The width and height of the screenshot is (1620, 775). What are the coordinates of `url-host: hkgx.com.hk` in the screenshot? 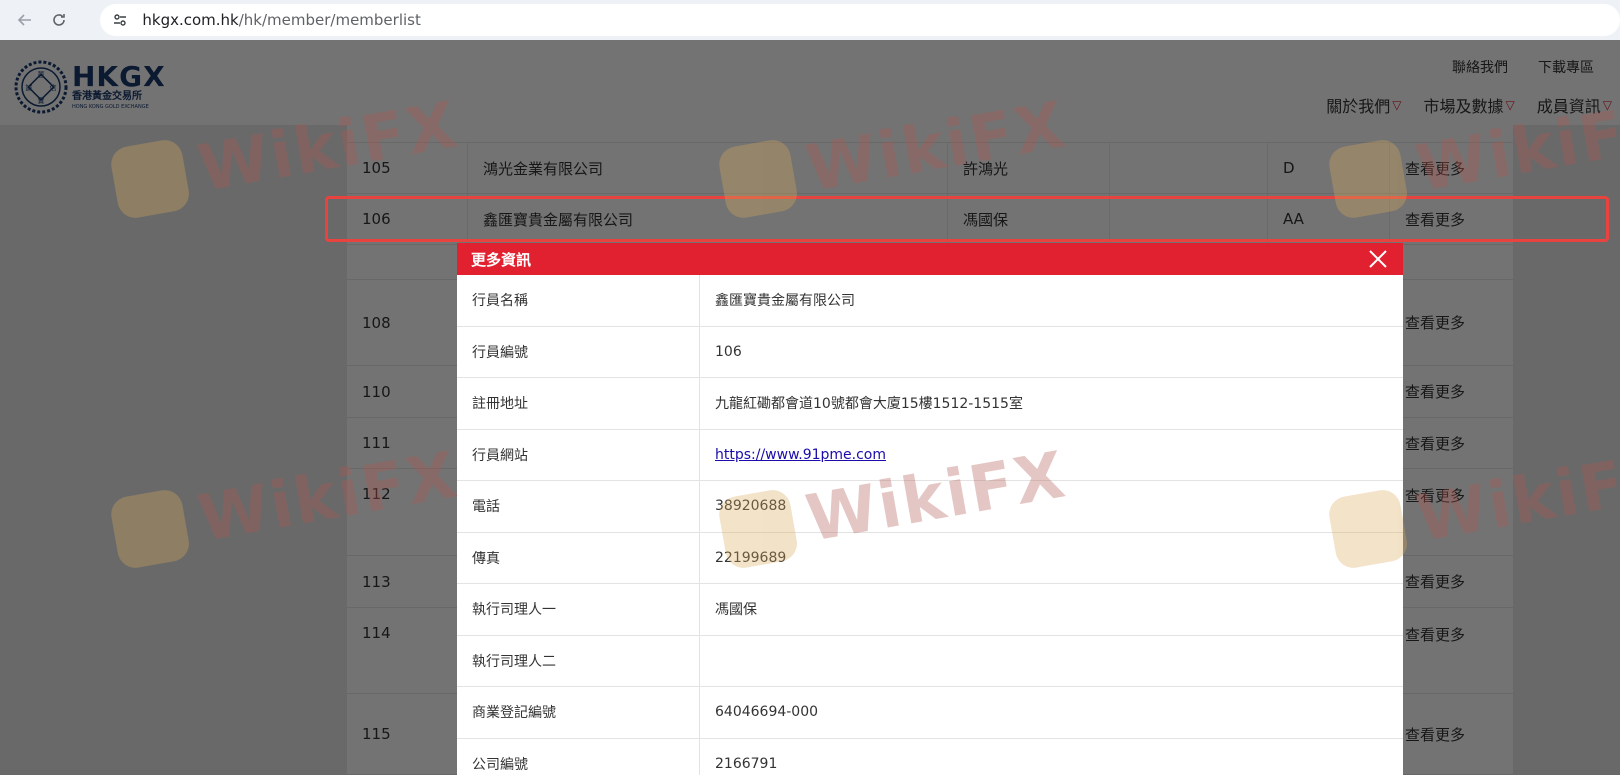 It's located at (190, 20).